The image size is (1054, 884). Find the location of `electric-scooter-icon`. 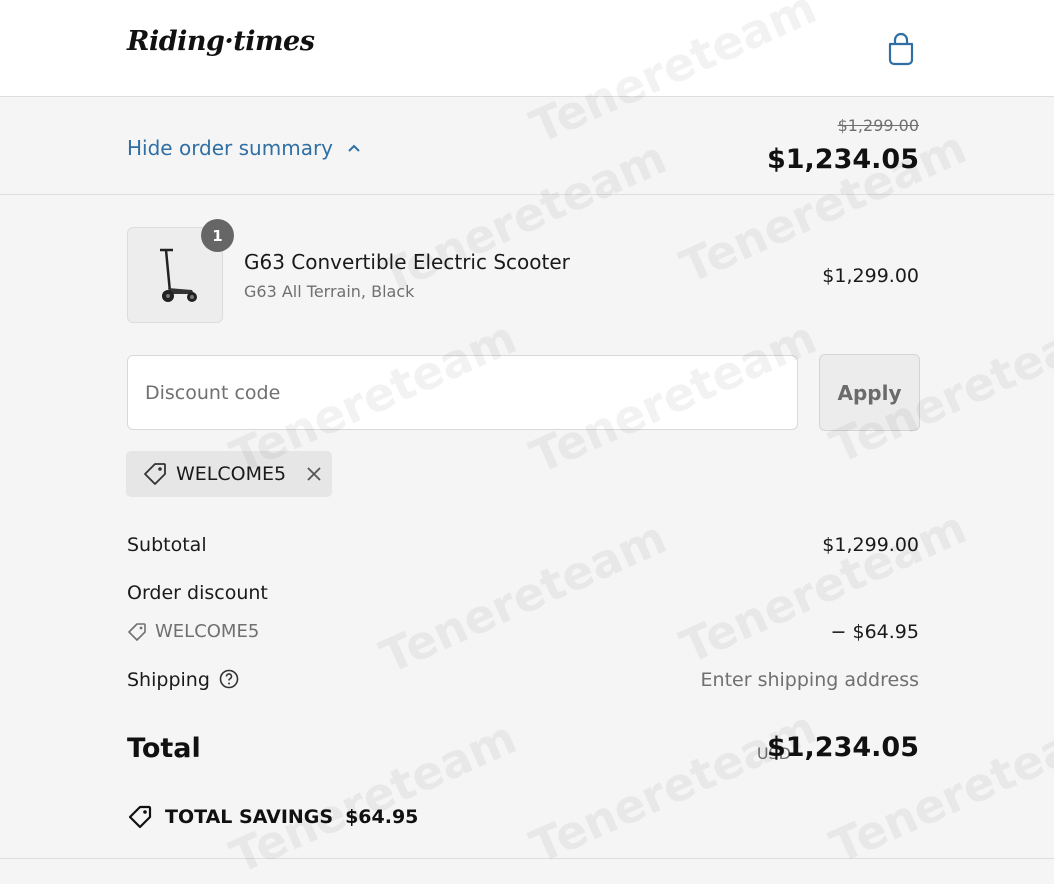

electric-scooter-icon is located at coordinates (178, 275).